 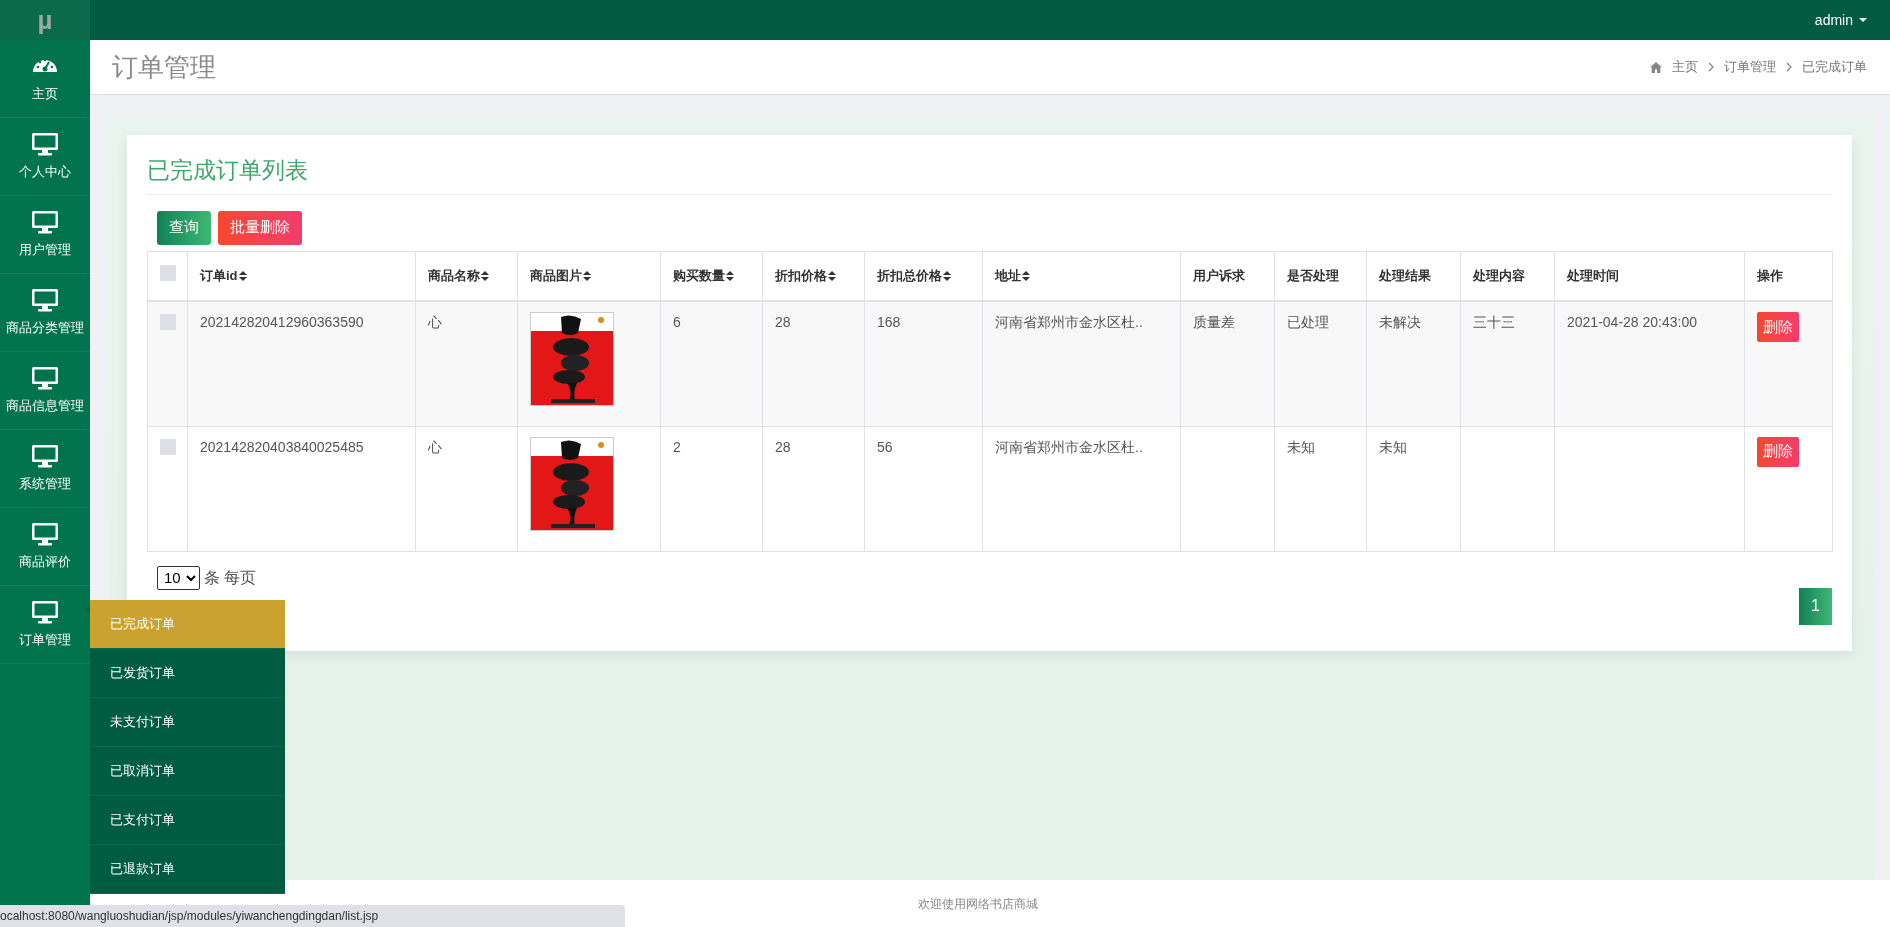 I want to click on table-cell: 三十三, so click(x=1494, y=322).